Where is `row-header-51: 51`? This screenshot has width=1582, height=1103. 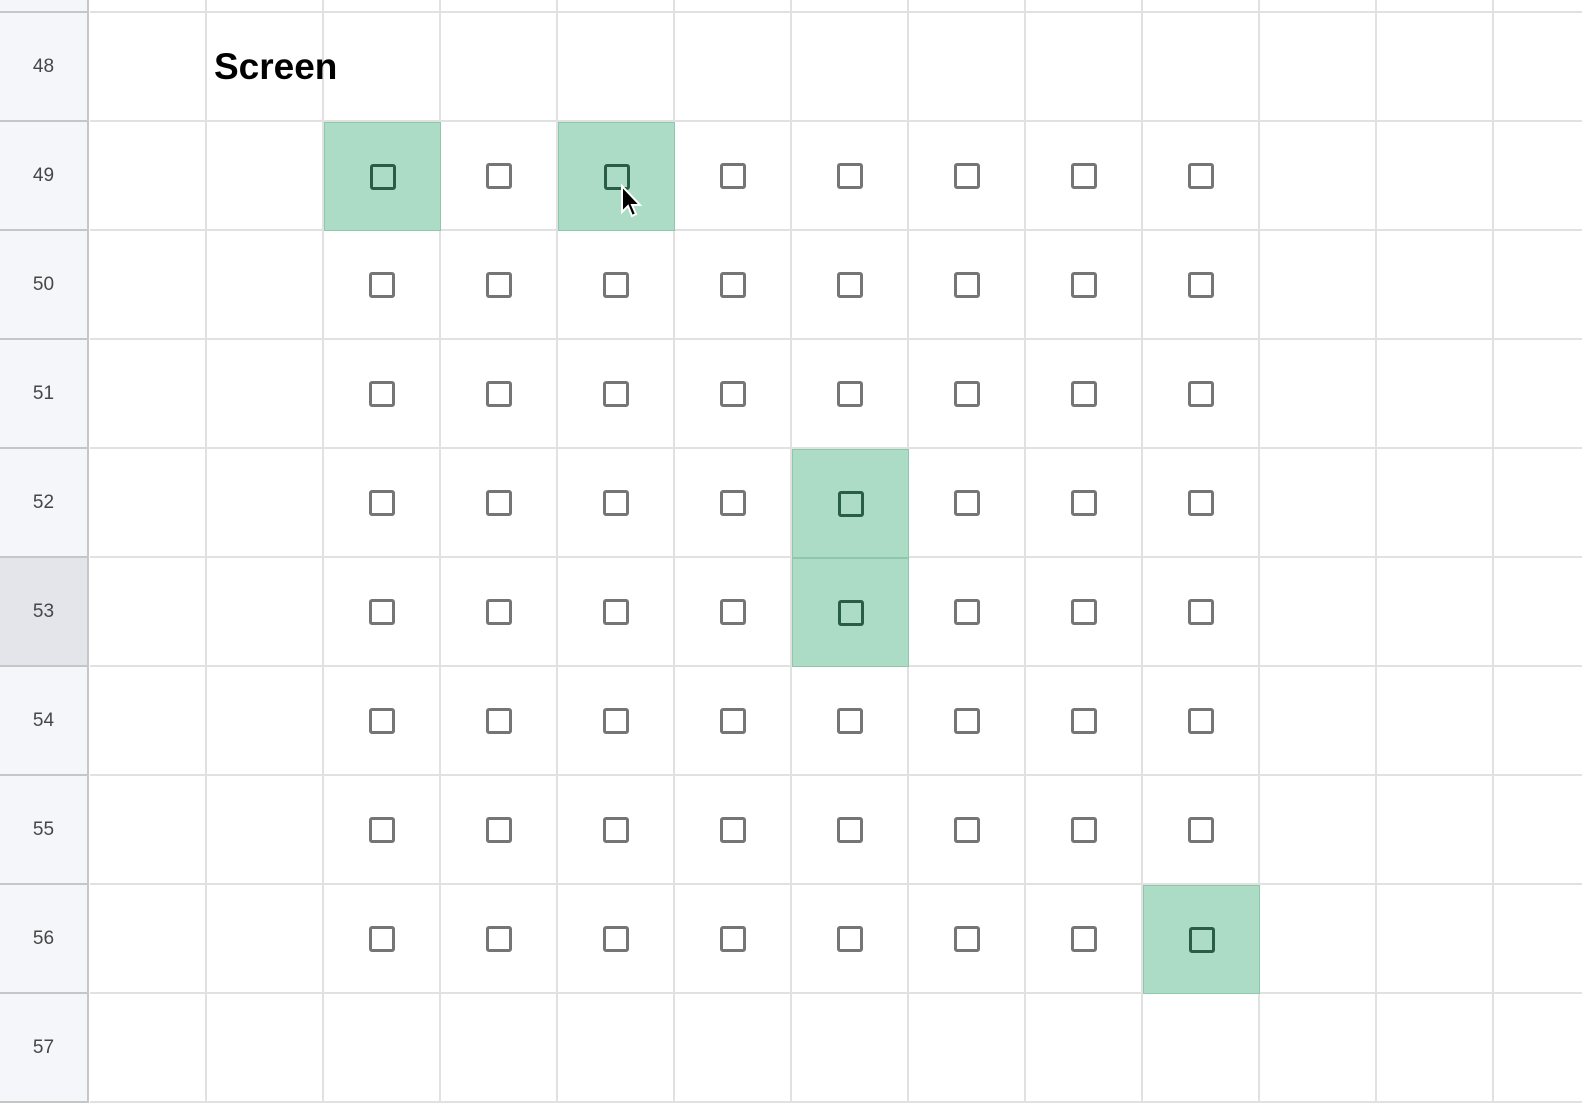 row-header-51: 51 is located at coordinates (44, 394).